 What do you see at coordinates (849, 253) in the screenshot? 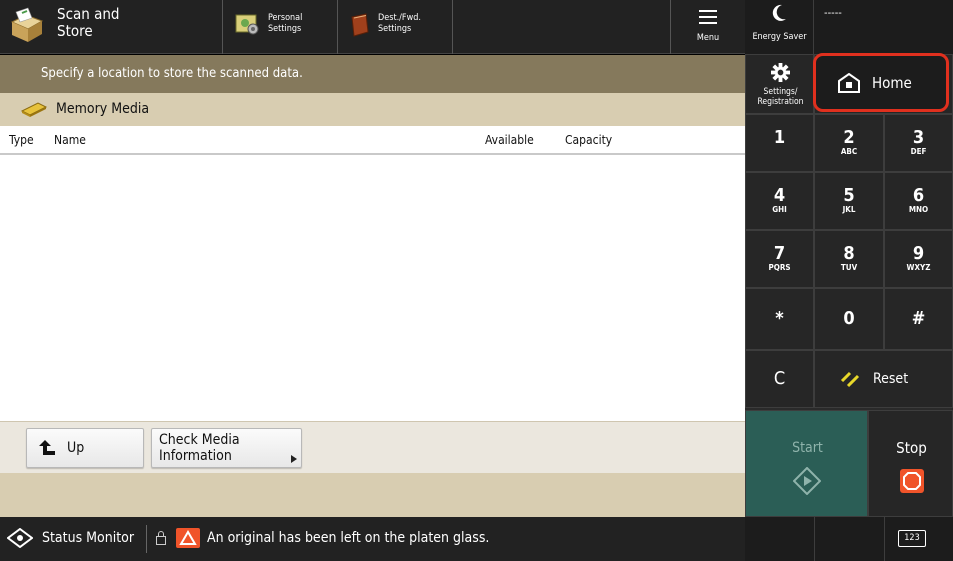
I see `key-8-number: 8` at bounding box center [849, 253].